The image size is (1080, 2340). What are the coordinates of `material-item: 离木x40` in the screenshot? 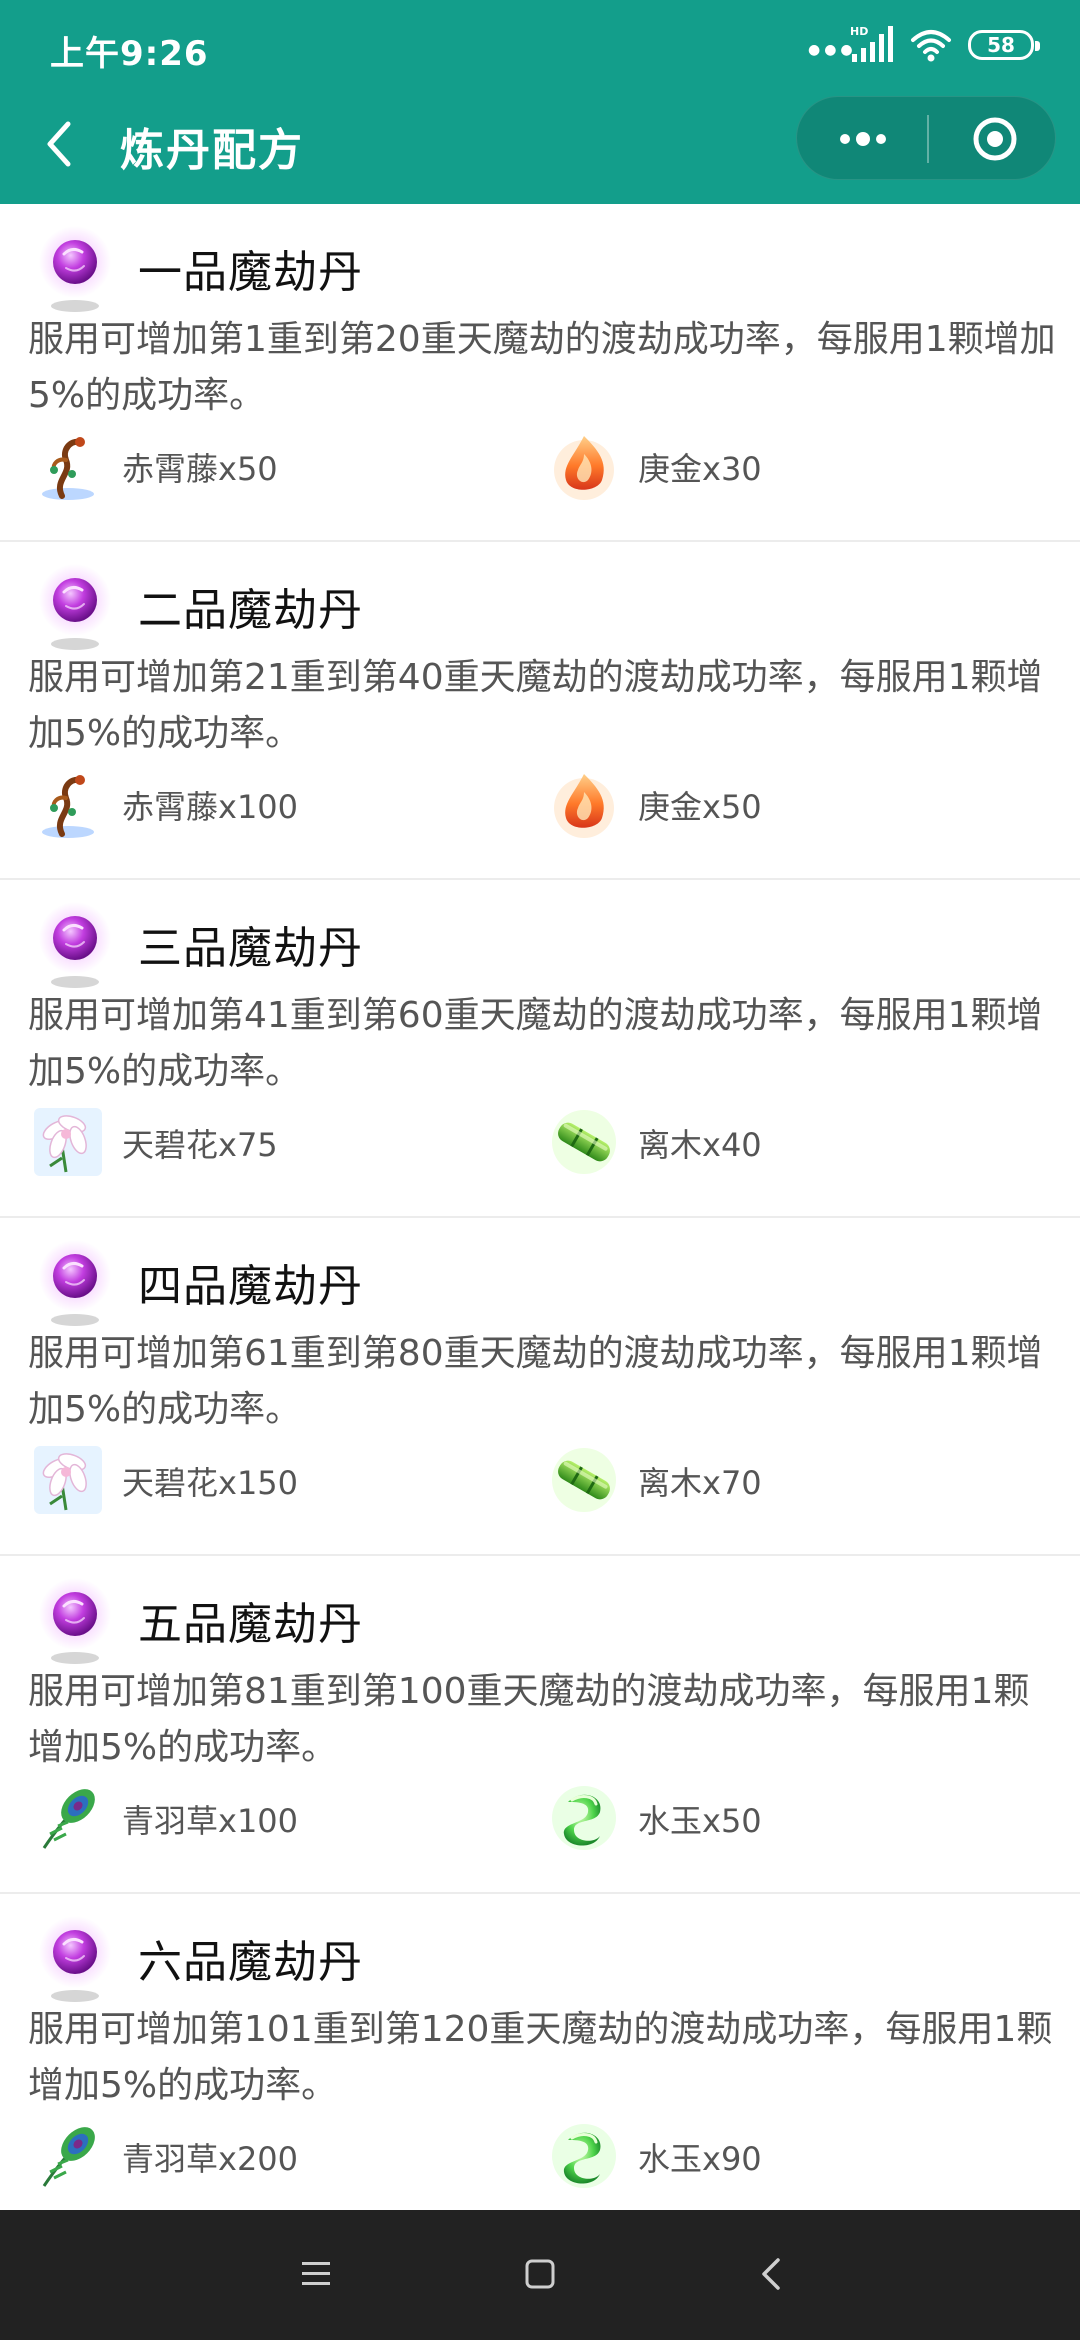 It's located at (748, 1142).